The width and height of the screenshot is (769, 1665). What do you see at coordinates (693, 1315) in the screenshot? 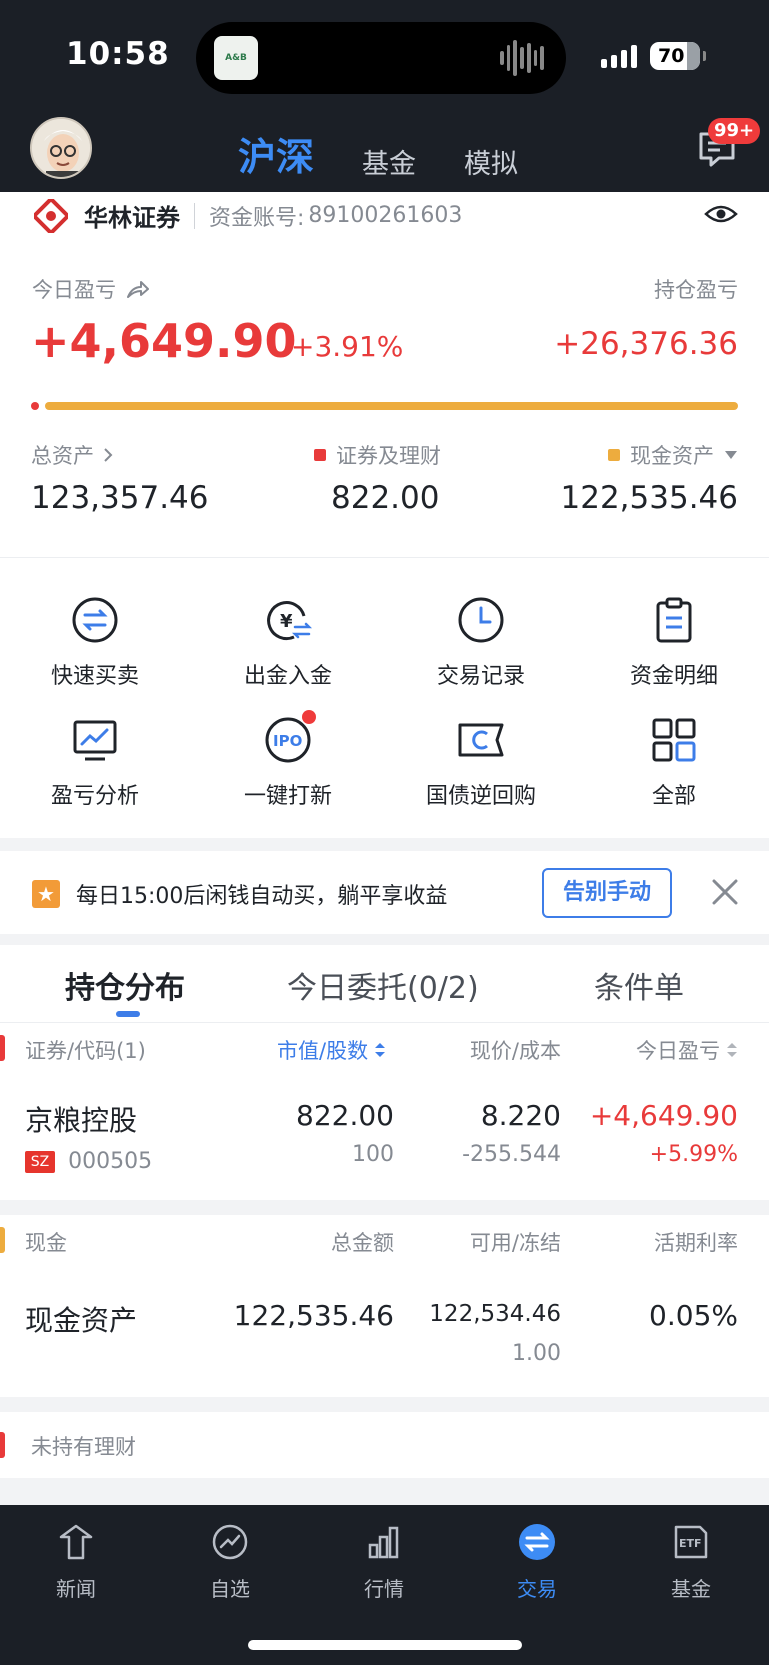
I see `cash-rate: 0.05%` at bounding box center [693, 1315].